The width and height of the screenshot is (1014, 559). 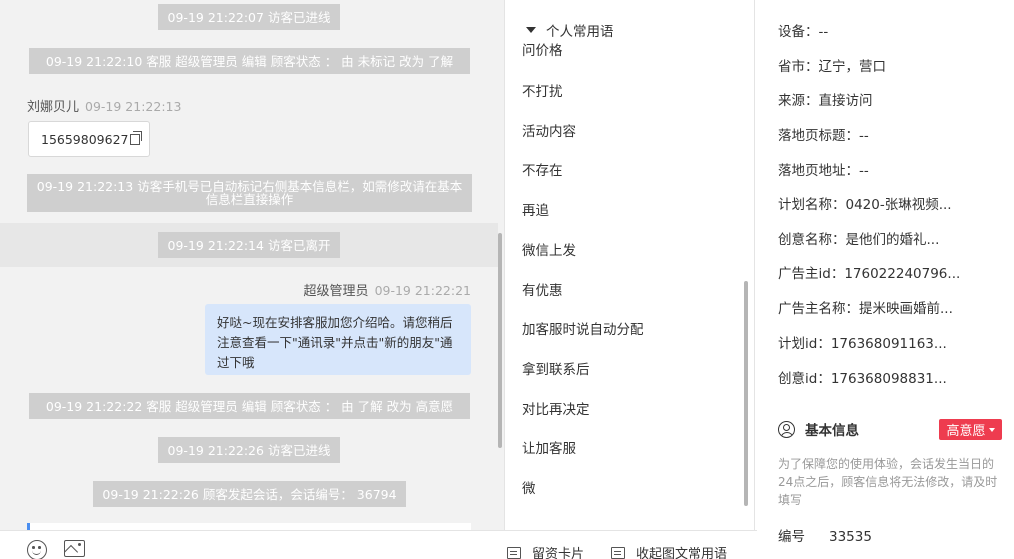 I want to click on agent-sender: 超级管理员 09-19 21:22:21, so click(x=387, y=289).